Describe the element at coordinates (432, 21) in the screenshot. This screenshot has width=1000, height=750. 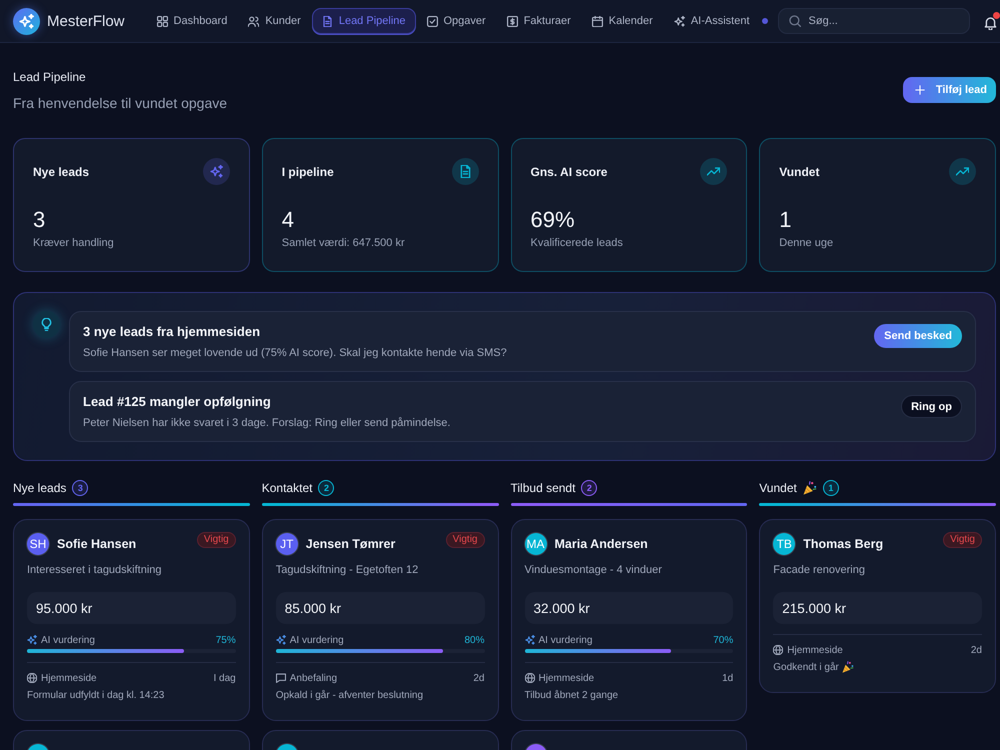
I see `checkbox-icon` at that location.